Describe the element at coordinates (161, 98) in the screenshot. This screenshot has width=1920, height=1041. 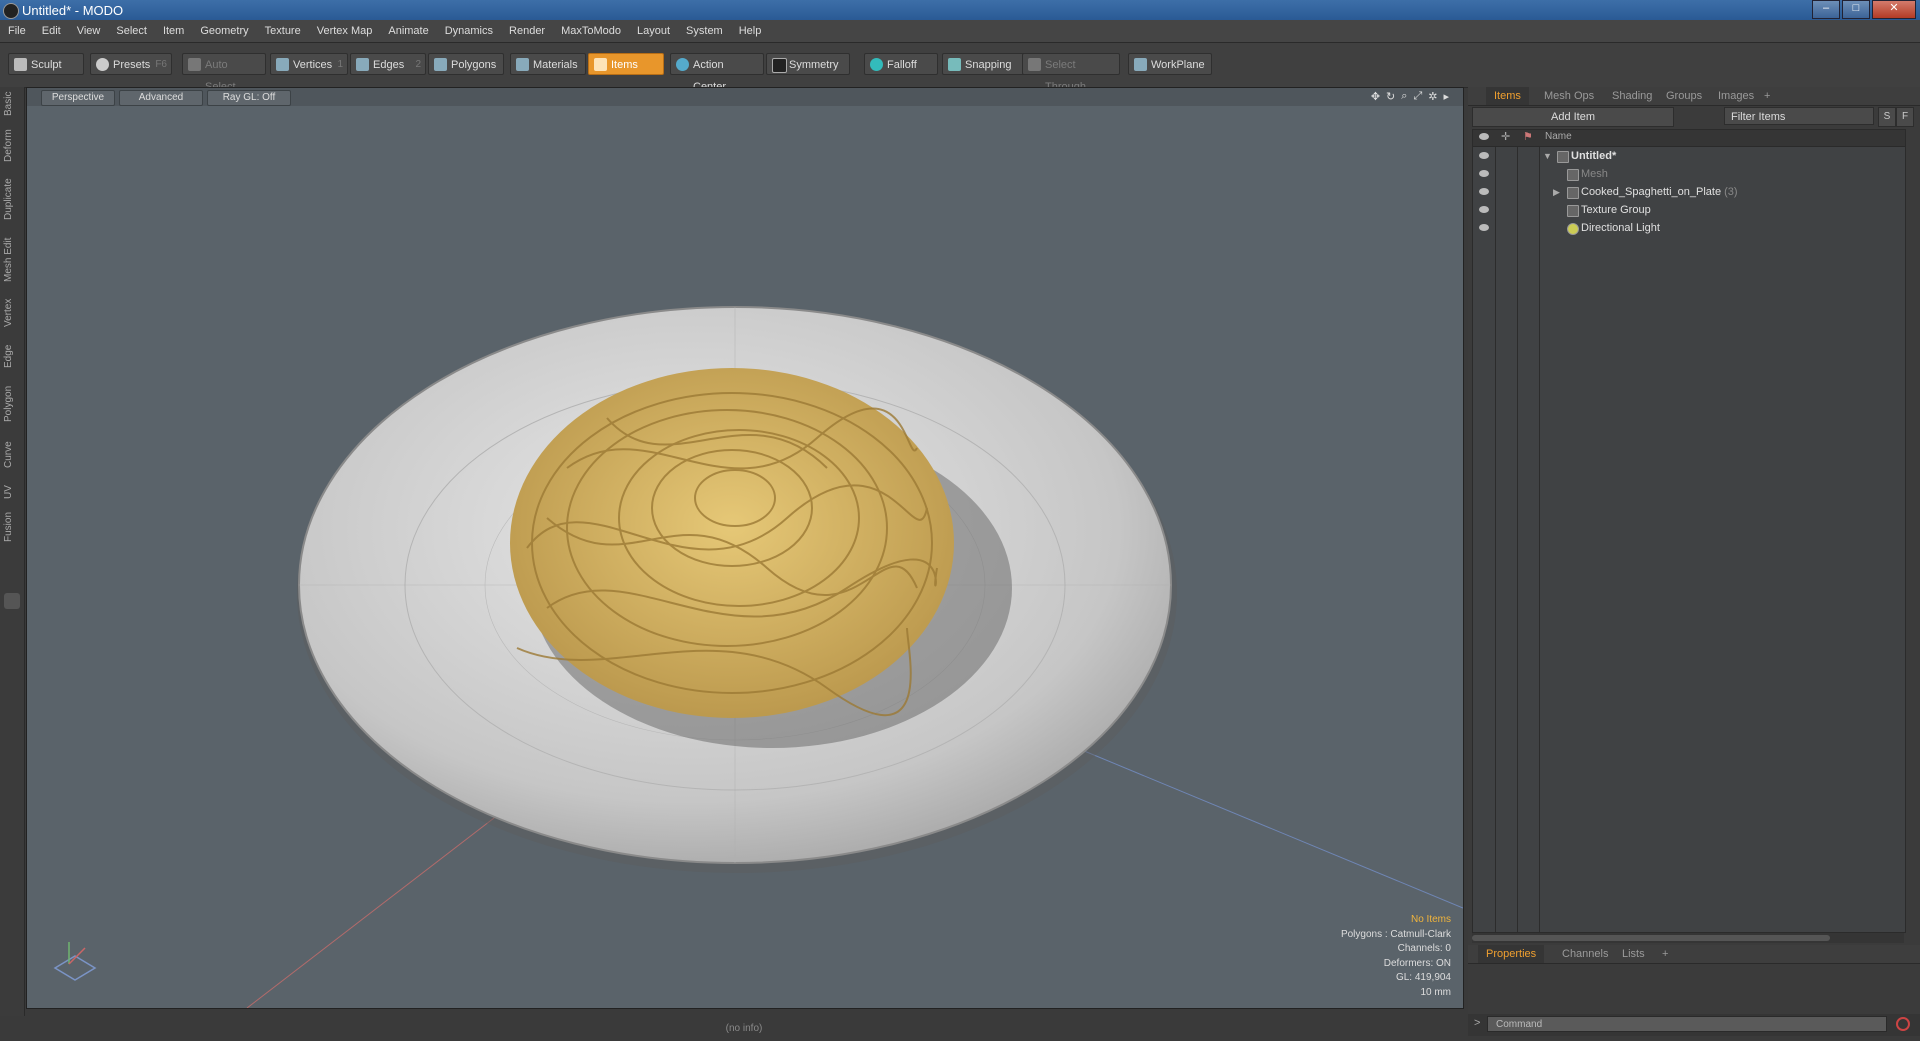
I see `shading-dropdown: Advanced` at that location.